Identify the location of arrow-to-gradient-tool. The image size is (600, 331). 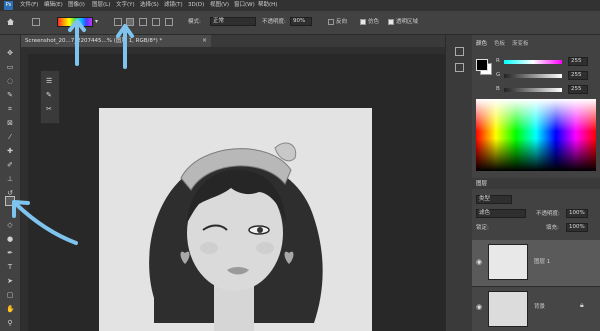
(45, 222).